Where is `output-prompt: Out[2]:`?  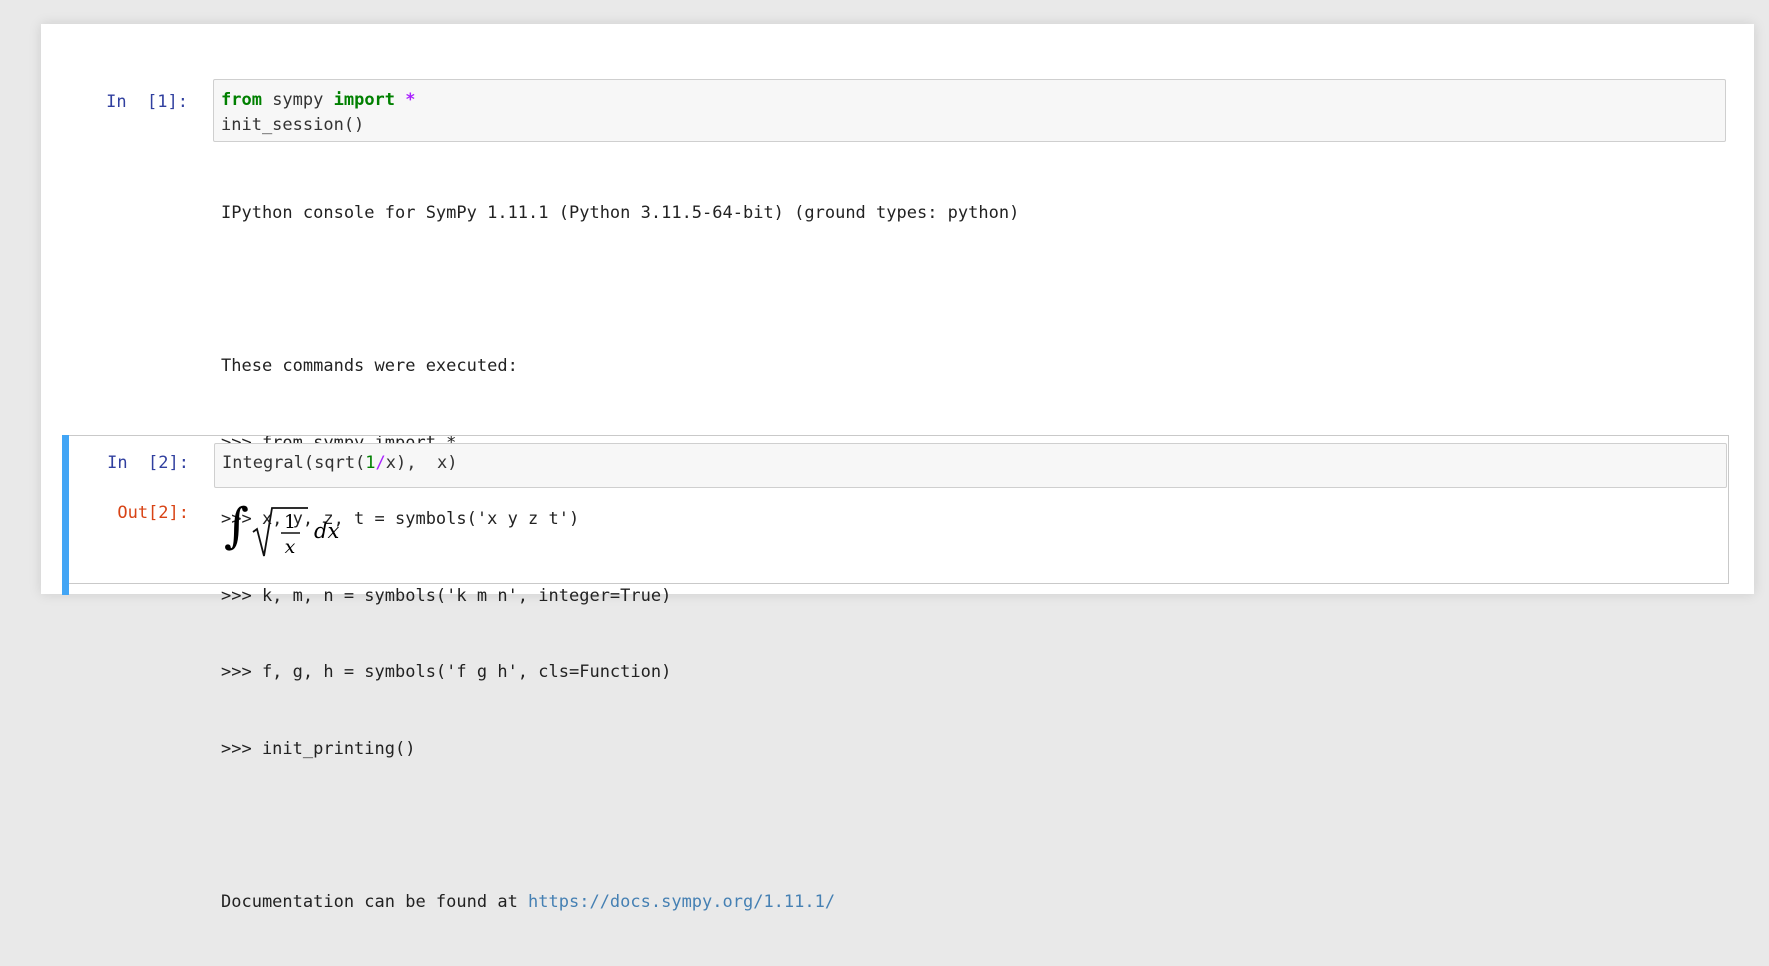
output-prompt: Out[2]: is located at coordinates (153, 513).